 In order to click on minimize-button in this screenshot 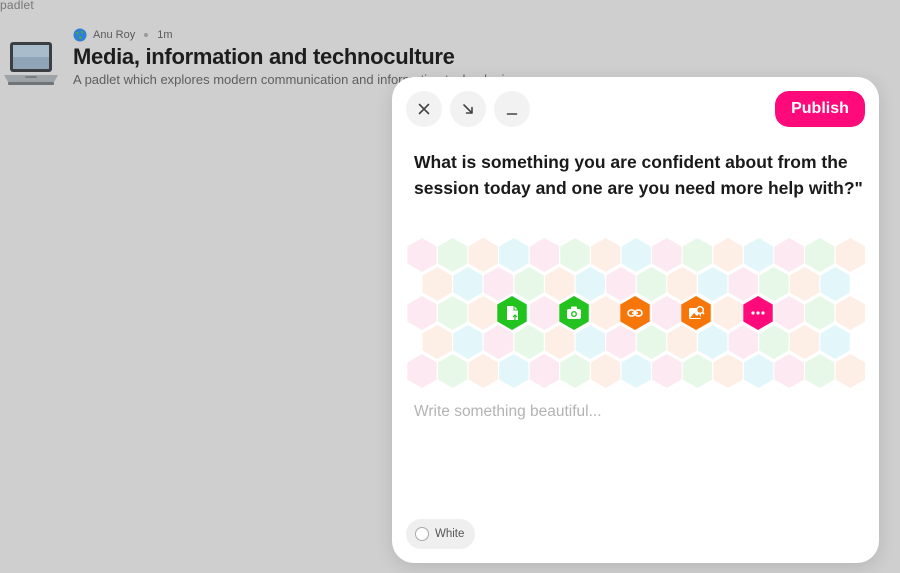, I will do `click(512, 109)`.